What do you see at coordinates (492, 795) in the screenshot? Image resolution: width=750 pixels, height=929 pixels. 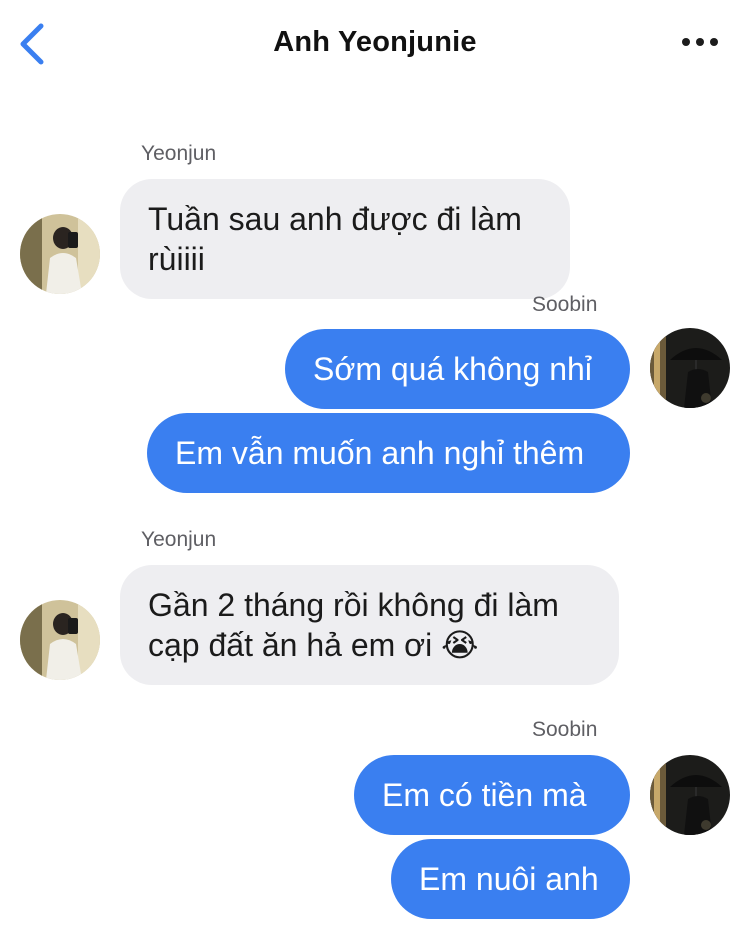 I see `message-bubble-outgoing: Em có tiền mà` at bounding box center [492, 795].